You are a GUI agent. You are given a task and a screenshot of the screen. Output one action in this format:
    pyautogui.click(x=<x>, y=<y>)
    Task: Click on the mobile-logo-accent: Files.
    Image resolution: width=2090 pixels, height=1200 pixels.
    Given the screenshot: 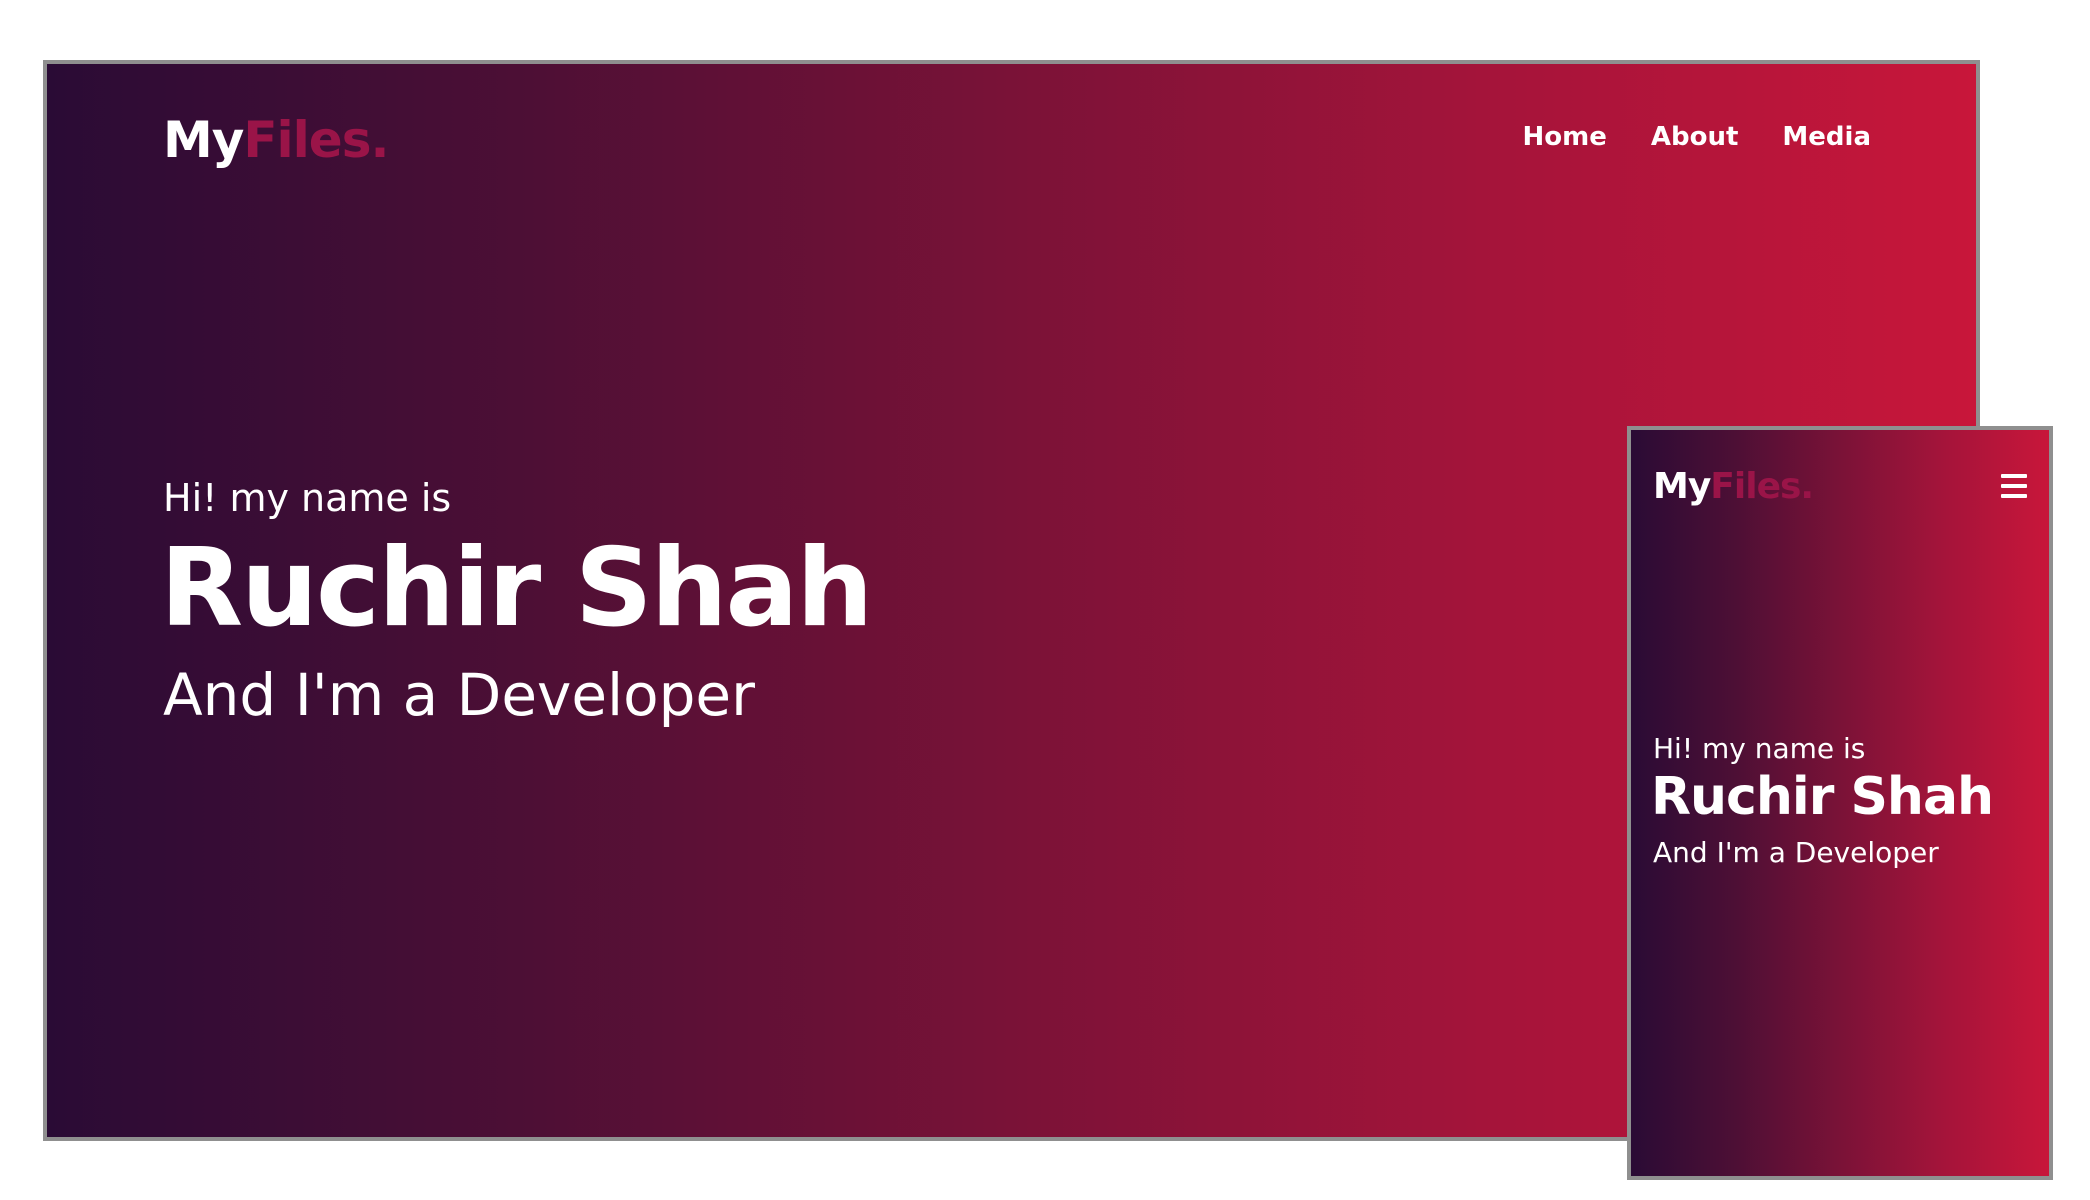 What is the action you would take?
    pyautogui.click(x=1761, y=486)
    